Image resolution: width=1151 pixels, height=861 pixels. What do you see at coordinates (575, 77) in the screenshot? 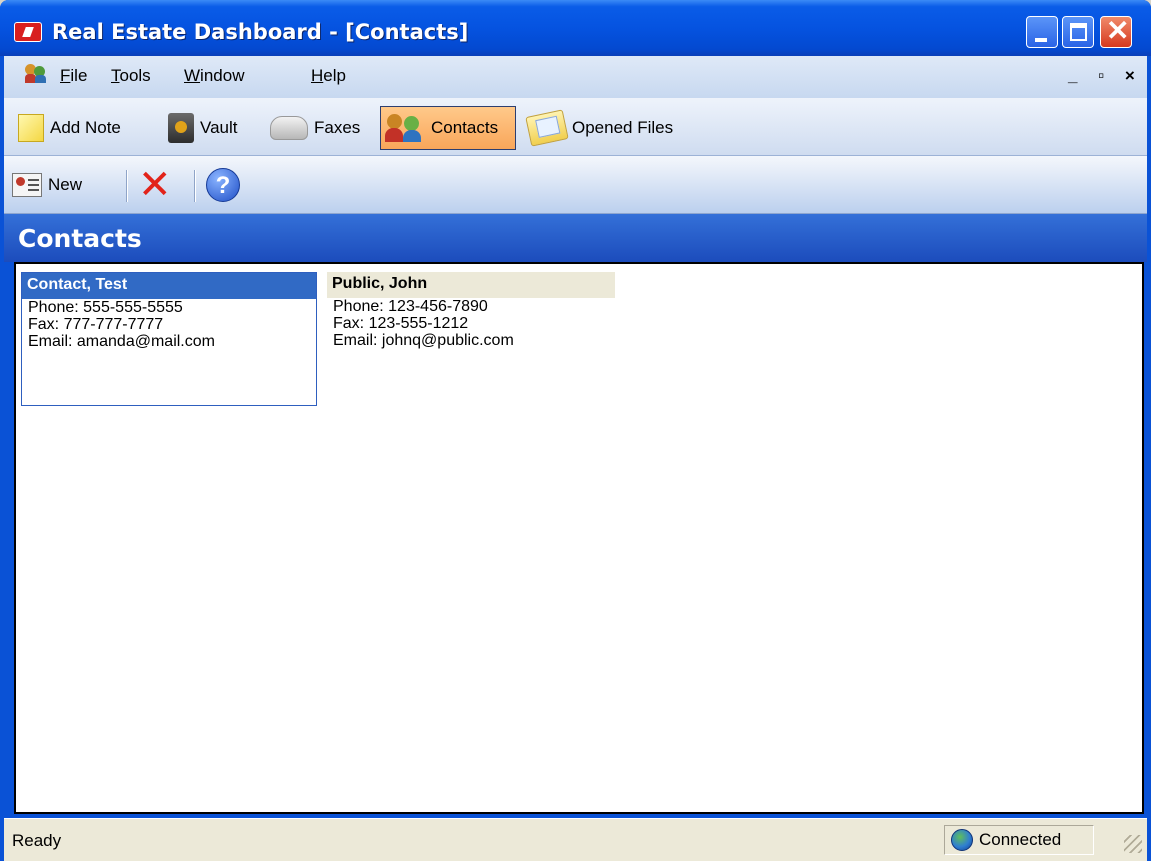
I see `menu-bar: File Tools Window Help _ ▫ ×` at bounding box center [575, 77].